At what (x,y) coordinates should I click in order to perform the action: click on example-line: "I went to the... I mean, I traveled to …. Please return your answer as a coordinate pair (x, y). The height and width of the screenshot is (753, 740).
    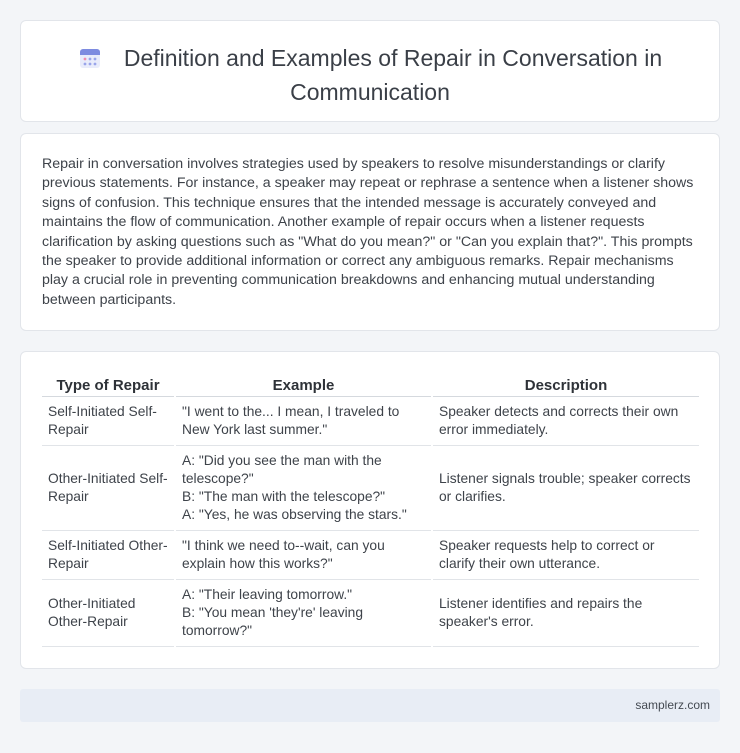
    Looking at the image, I should click on (291, 420).